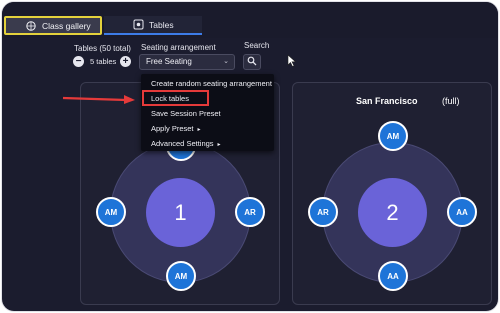 The width and height of the screenshot is (500, 313). What do you see at coordinates (66, 25) in the screenshot?
I see `tab-class-gallery-label: Class gallery` at bounding box center [66, 25].